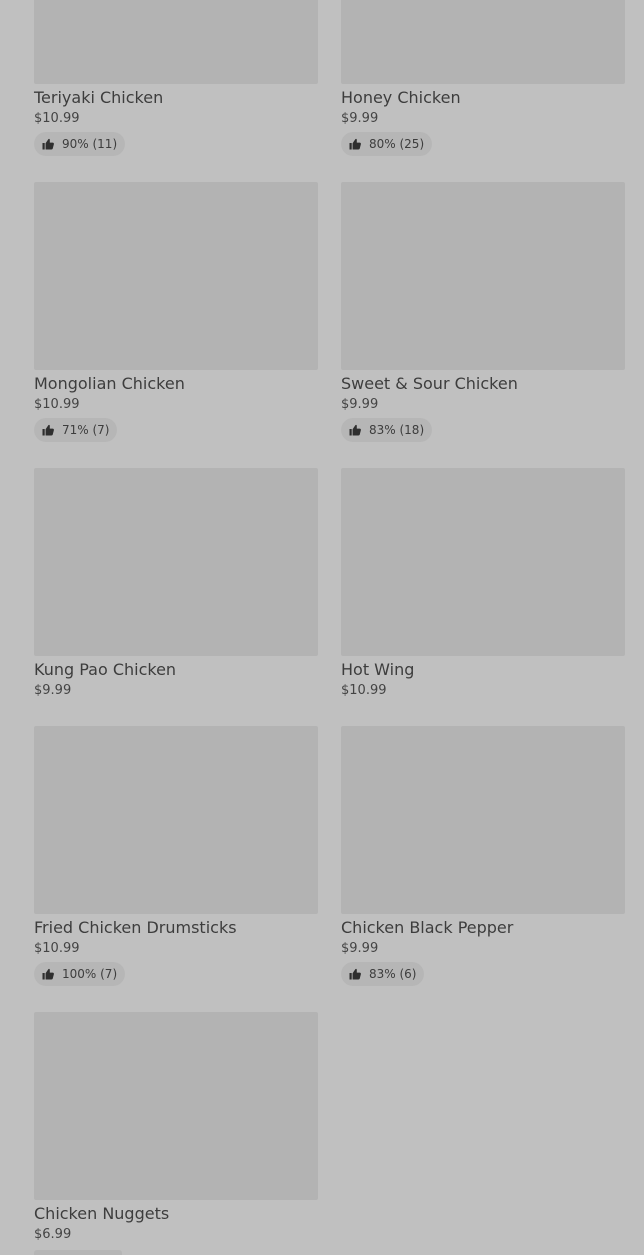  Describe the element at coordinates (86, 430) in the screenshot. I see `rating-text: 71% (7)` at that location.